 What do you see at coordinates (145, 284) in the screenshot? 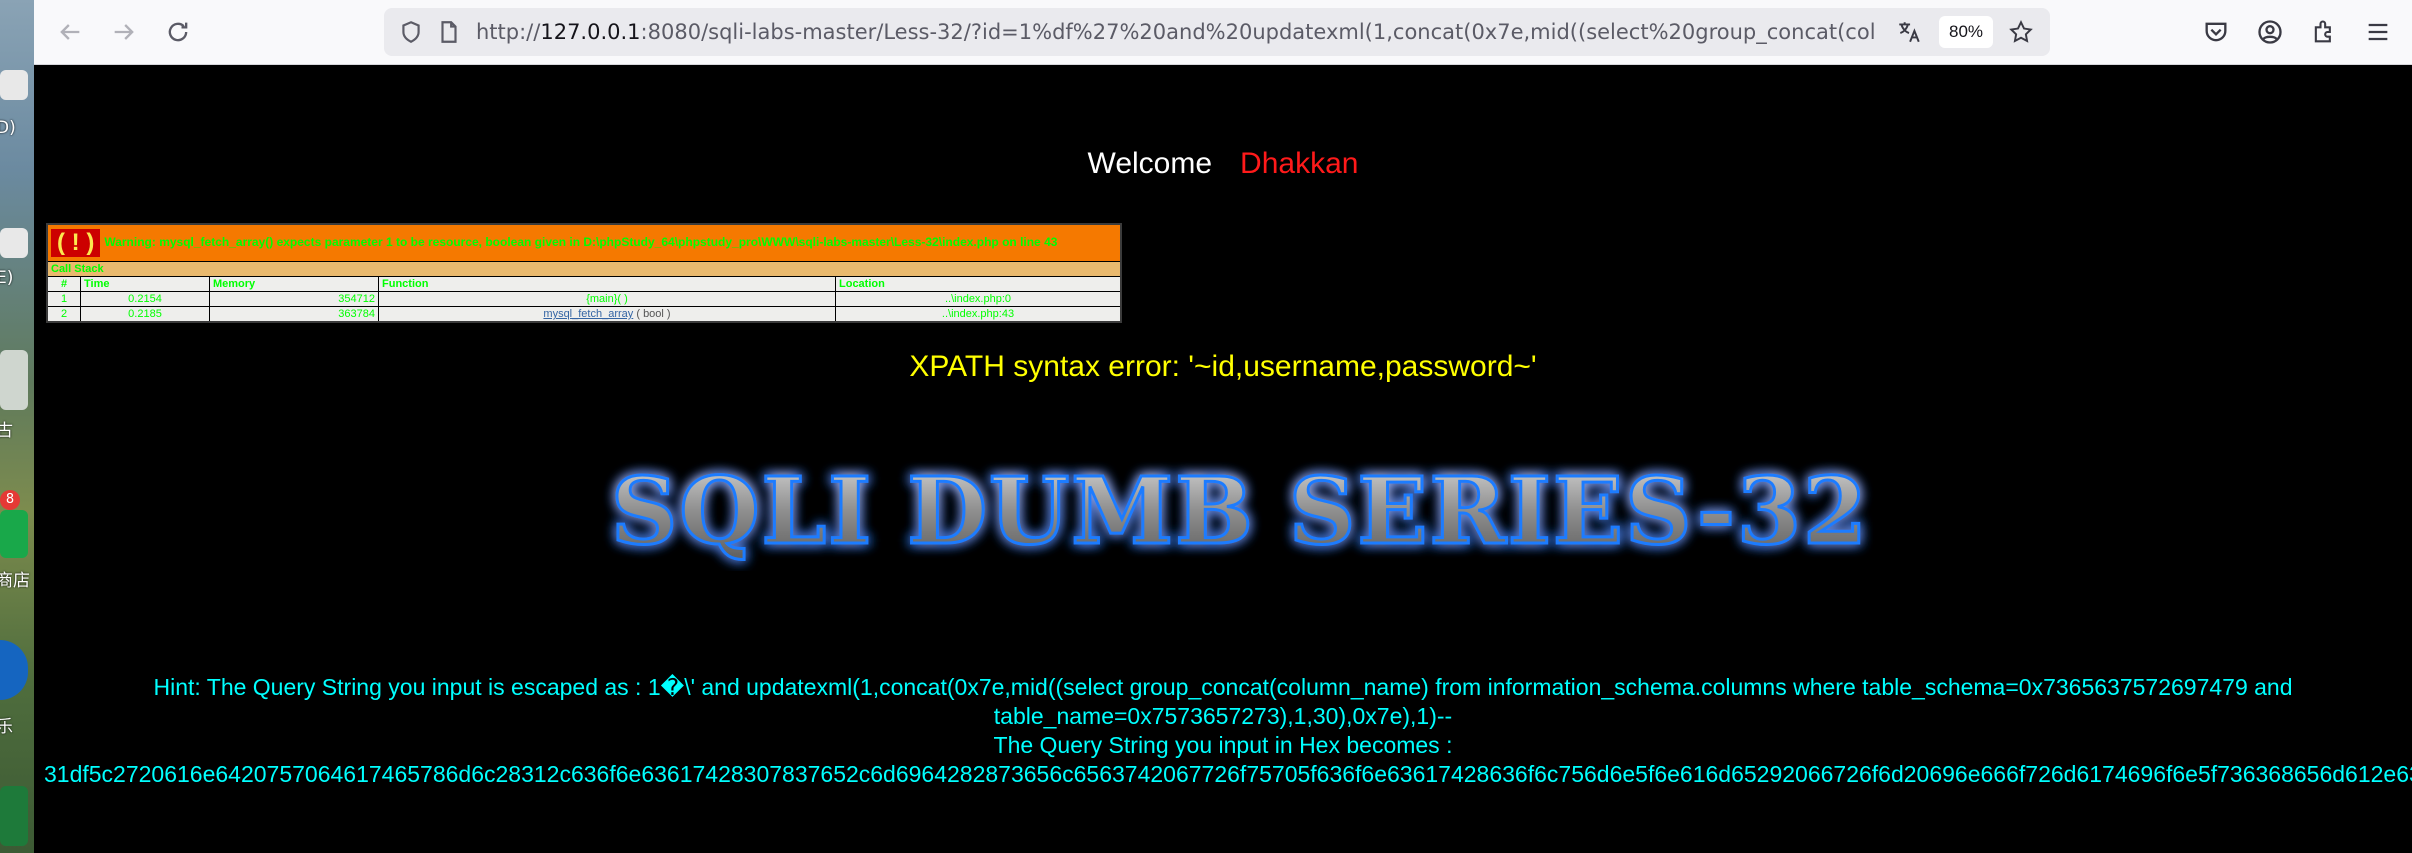
I see `column-header: Time` at bounding box center [145, 284].